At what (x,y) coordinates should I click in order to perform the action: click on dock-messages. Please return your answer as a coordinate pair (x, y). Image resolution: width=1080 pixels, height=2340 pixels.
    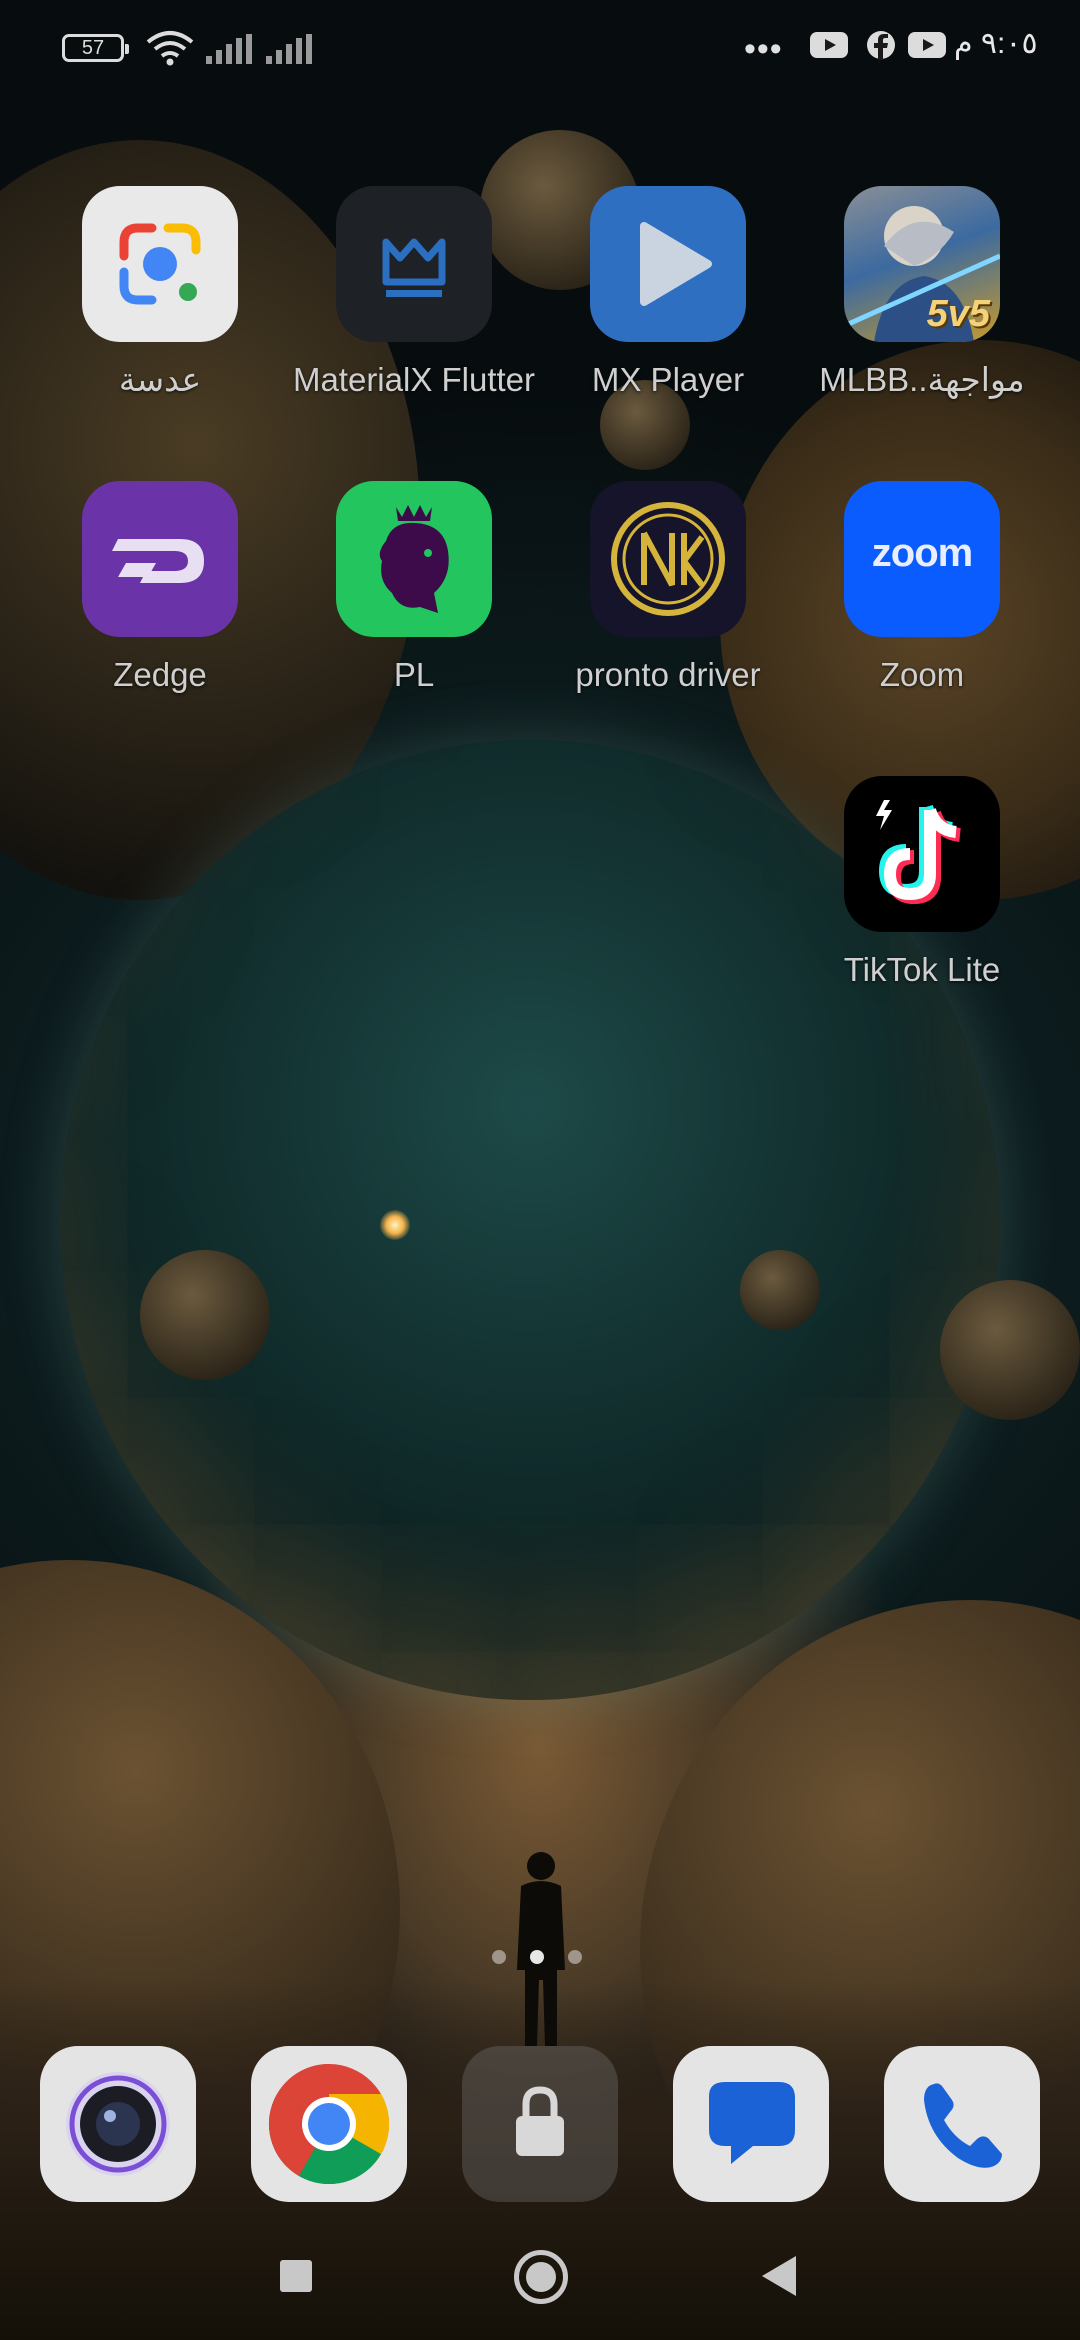
    Looking at the image, I should click on (751, 2124).